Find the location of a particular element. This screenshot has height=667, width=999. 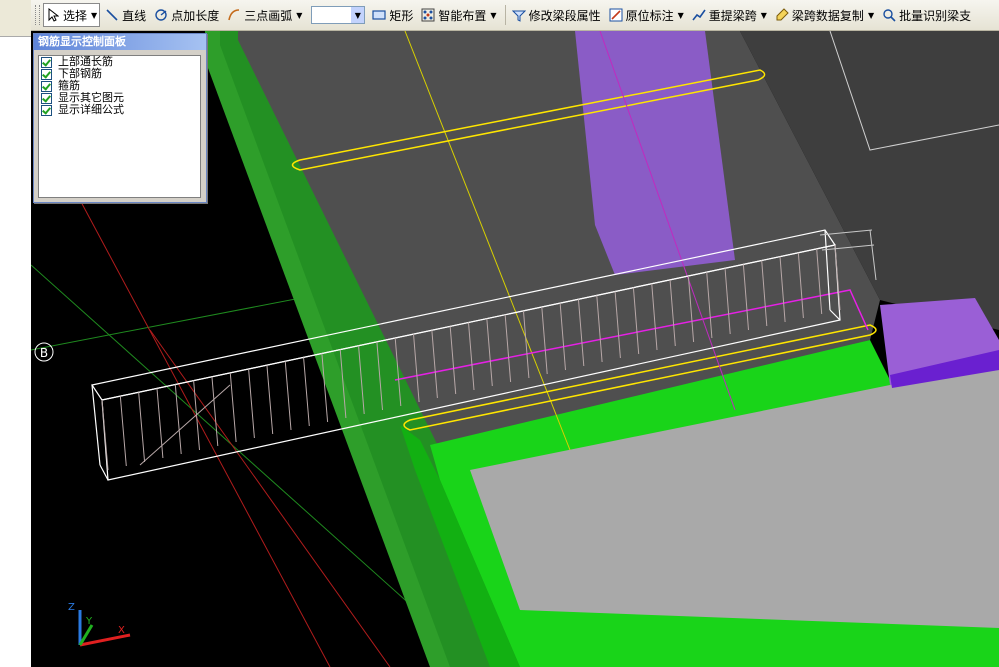

copy-span-data-button: 梁跨数据复制 ▼ is located at coordinates (824, 15).